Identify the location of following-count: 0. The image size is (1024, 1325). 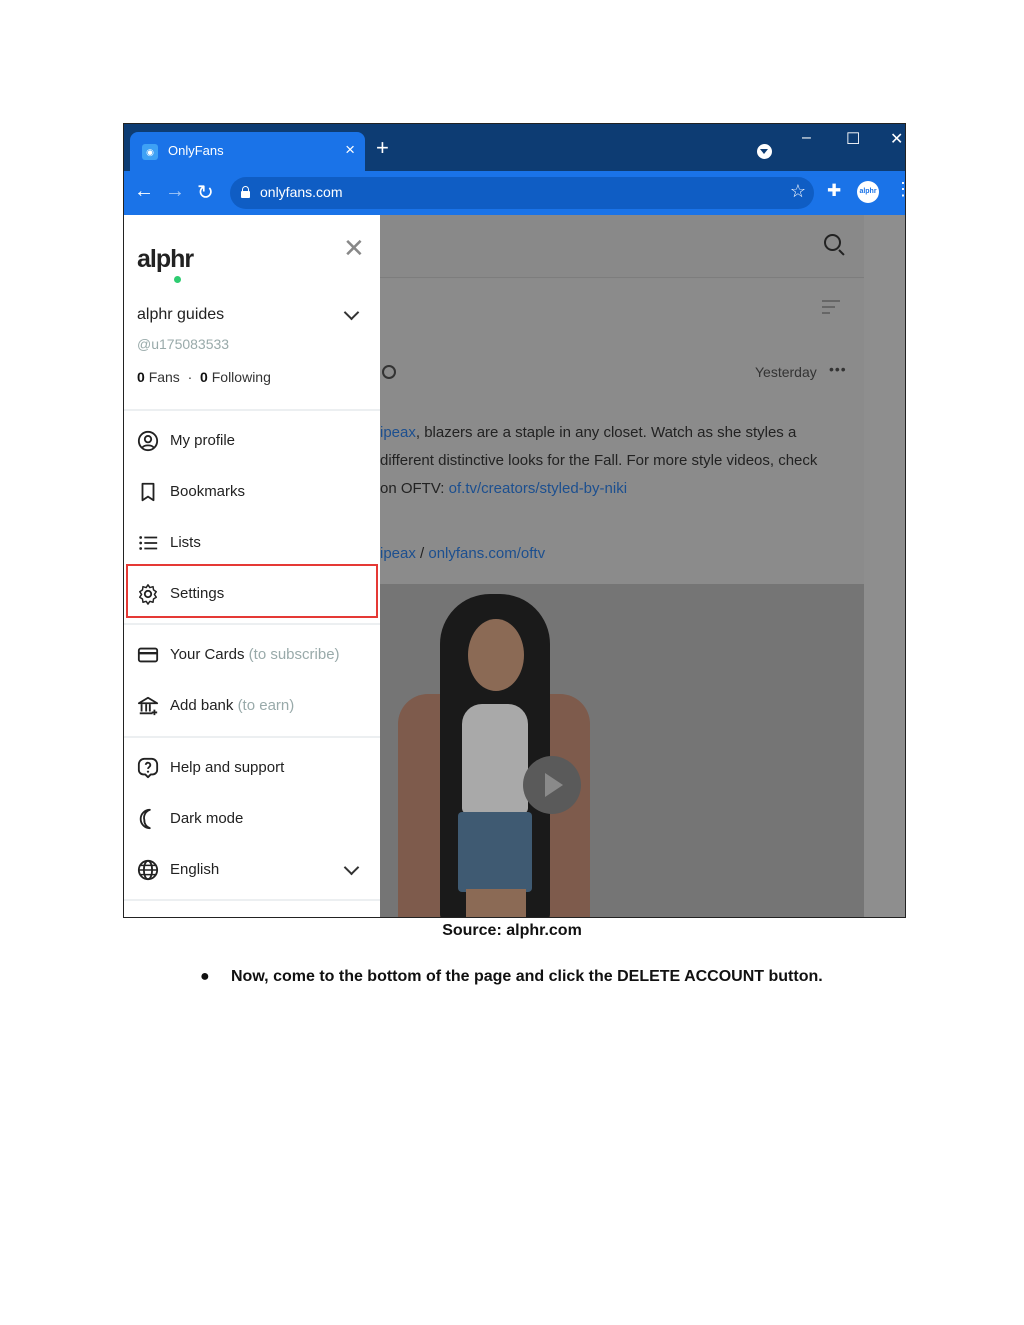
(204, 377).